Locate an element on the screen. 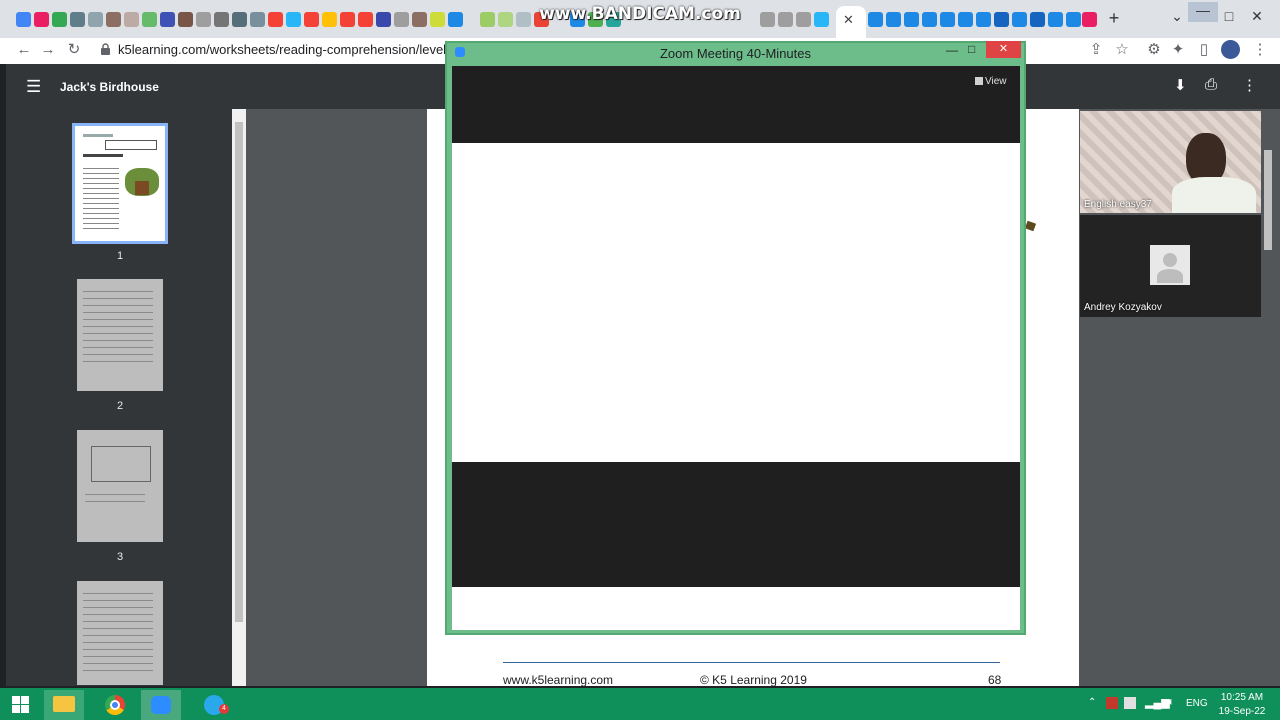 Image resolution: width=1280 pixels, height=720 pixels. close-tab-icon: ✕ is located at coordinates (848, 20).